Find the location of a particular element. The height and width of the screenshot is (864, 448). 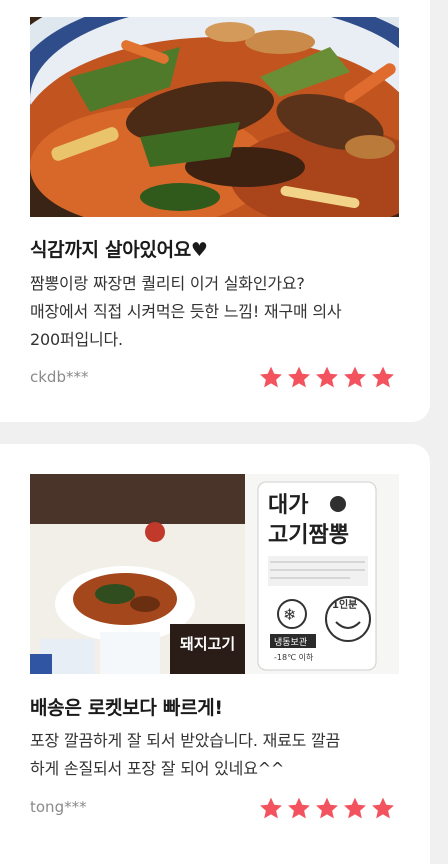

reviewer-id: ckdb*** is located at coordinates (59, 377).